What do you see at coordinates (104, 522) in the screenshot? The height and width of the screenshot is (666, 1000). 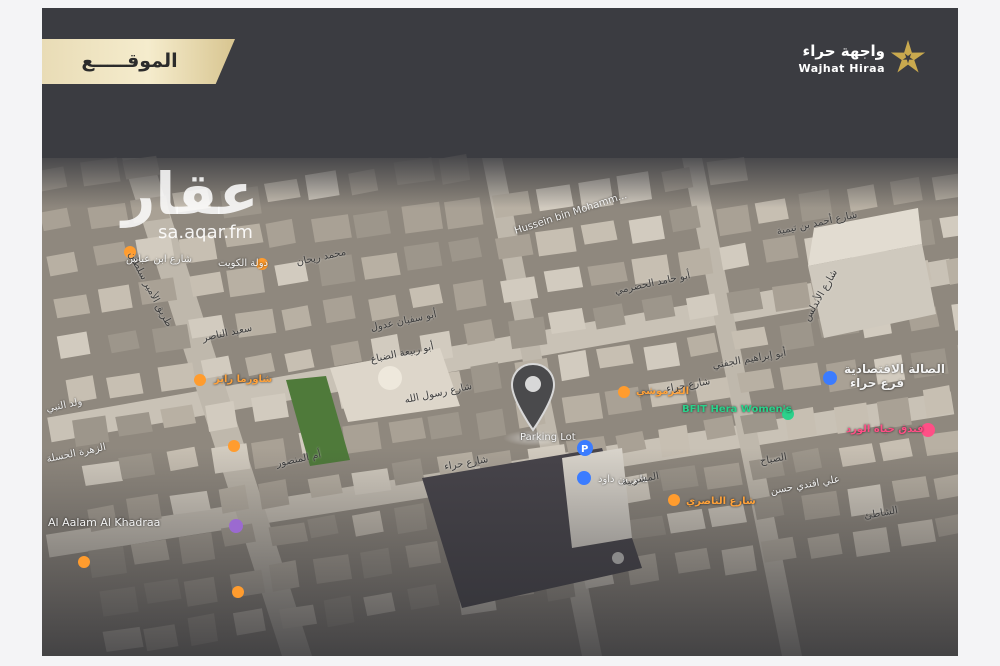 I see `map-label: Al Aalam Al Khadraa` at bounding box center [104, 522].